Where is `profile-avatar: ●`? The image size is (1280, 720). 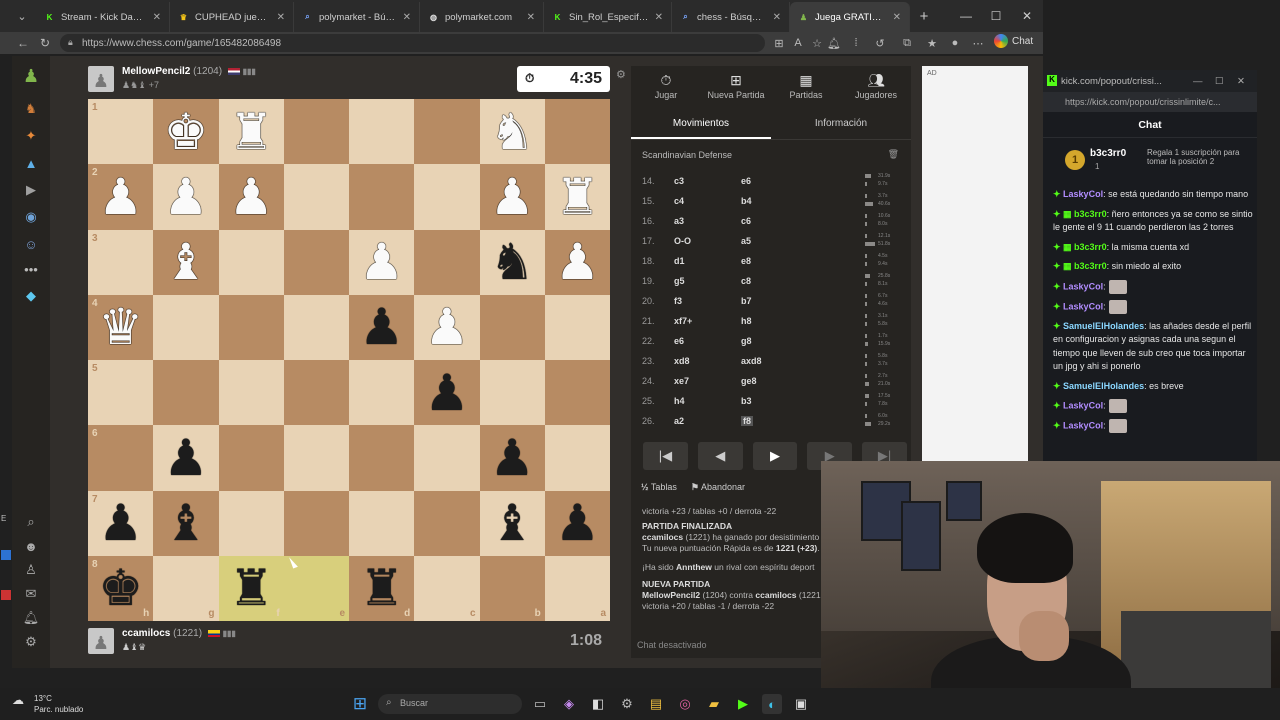 profile-avatar: ● is located at coordinates (955, 43).